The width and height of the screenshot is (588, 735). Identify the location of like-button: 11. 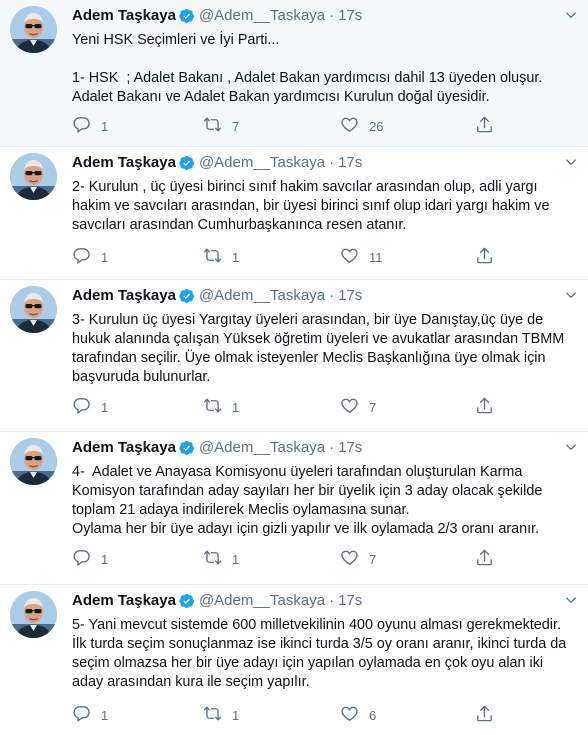
(361, 257).